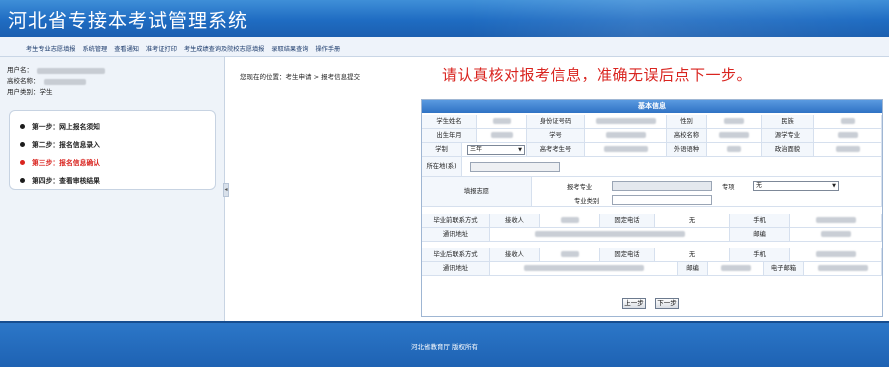  Describe the element at coordinates (20, 70) in the screenshot. I see `username-label: 用户名：` at that location.